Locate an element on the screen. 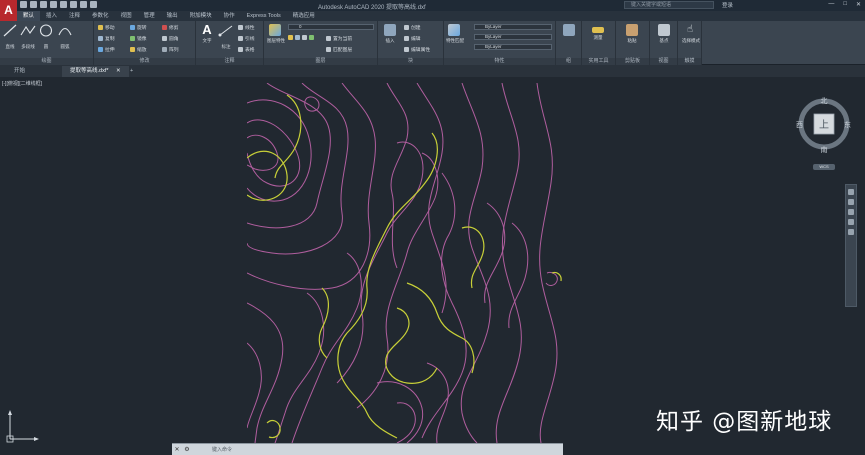  edit-block-button: 编辑 is located at coordinates (412, 38).